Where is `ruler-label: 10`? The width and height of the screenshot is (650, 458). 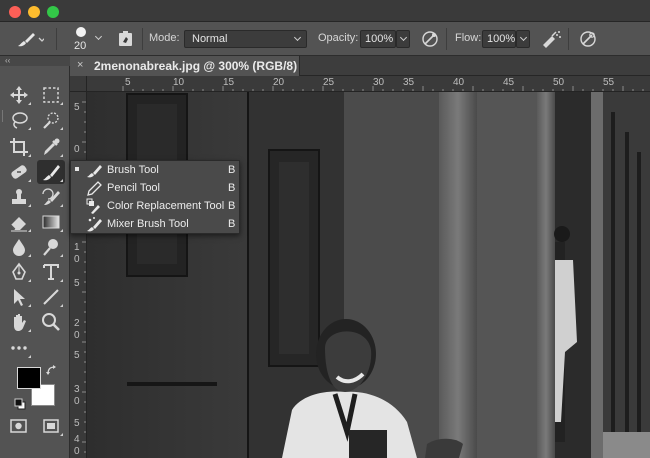 ruler-label: 10 is located at coordinates (179, 82).